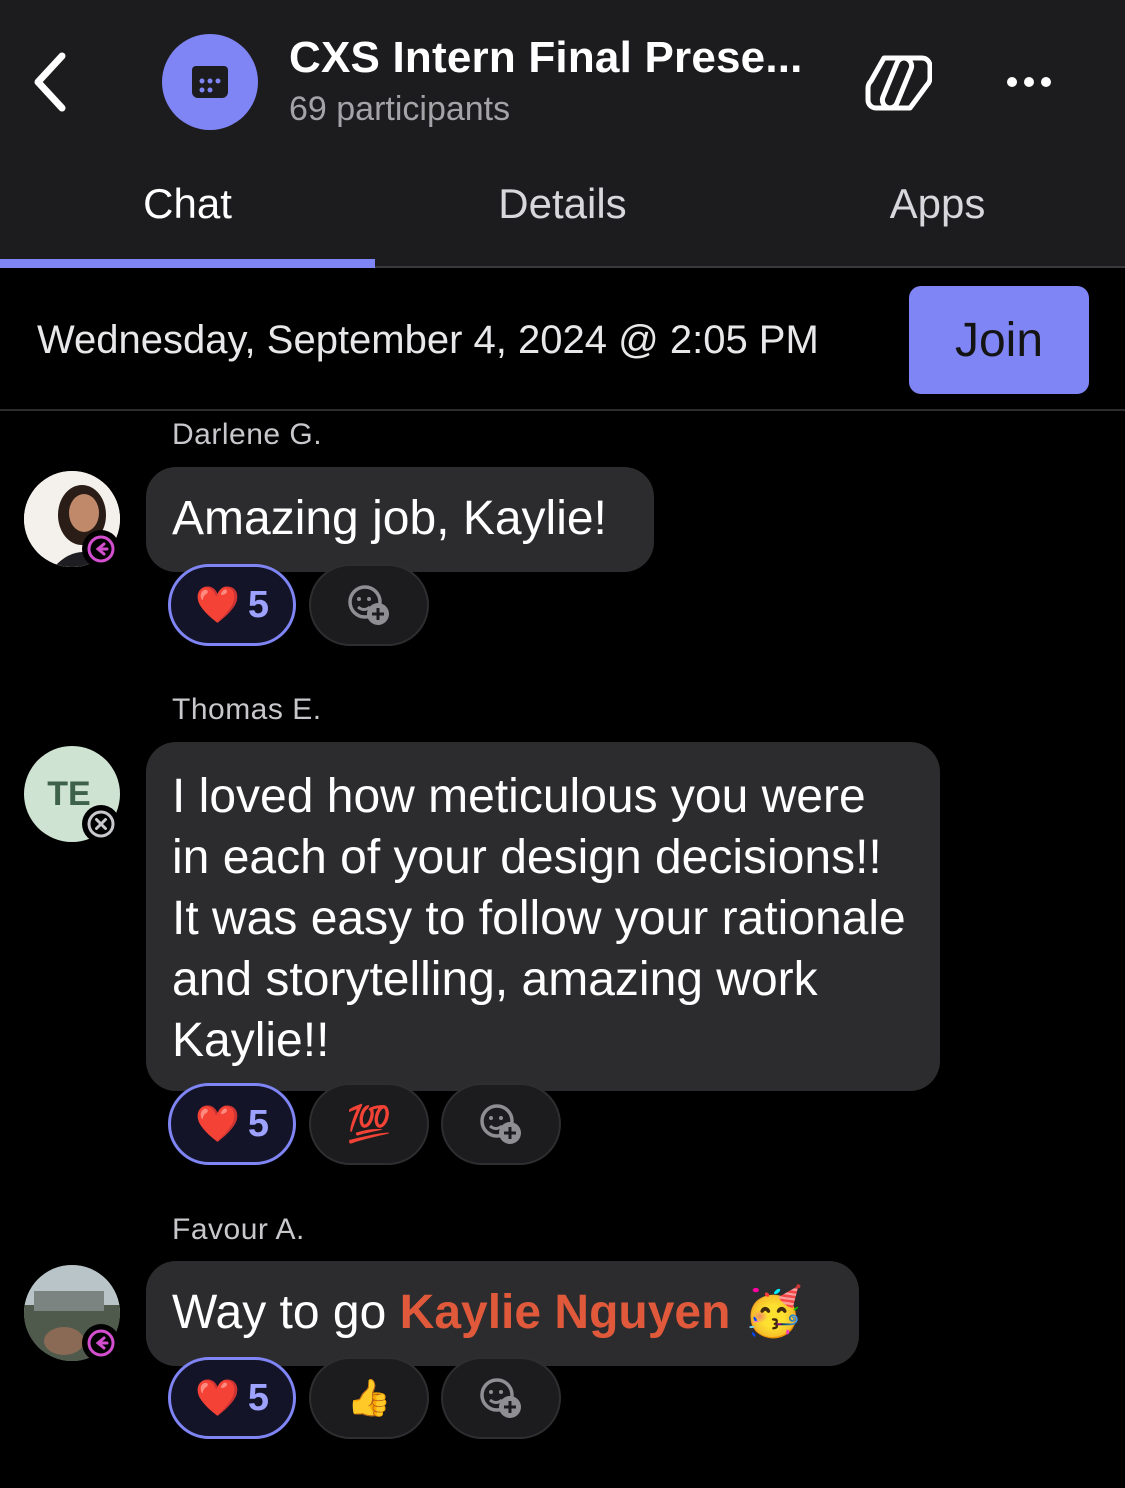  Describe the element at coordinates (428, 340) in the screenshot. I see `meeting-datetime: Wednesday, September 4, 2024 @ 2:05 PM` at that location.